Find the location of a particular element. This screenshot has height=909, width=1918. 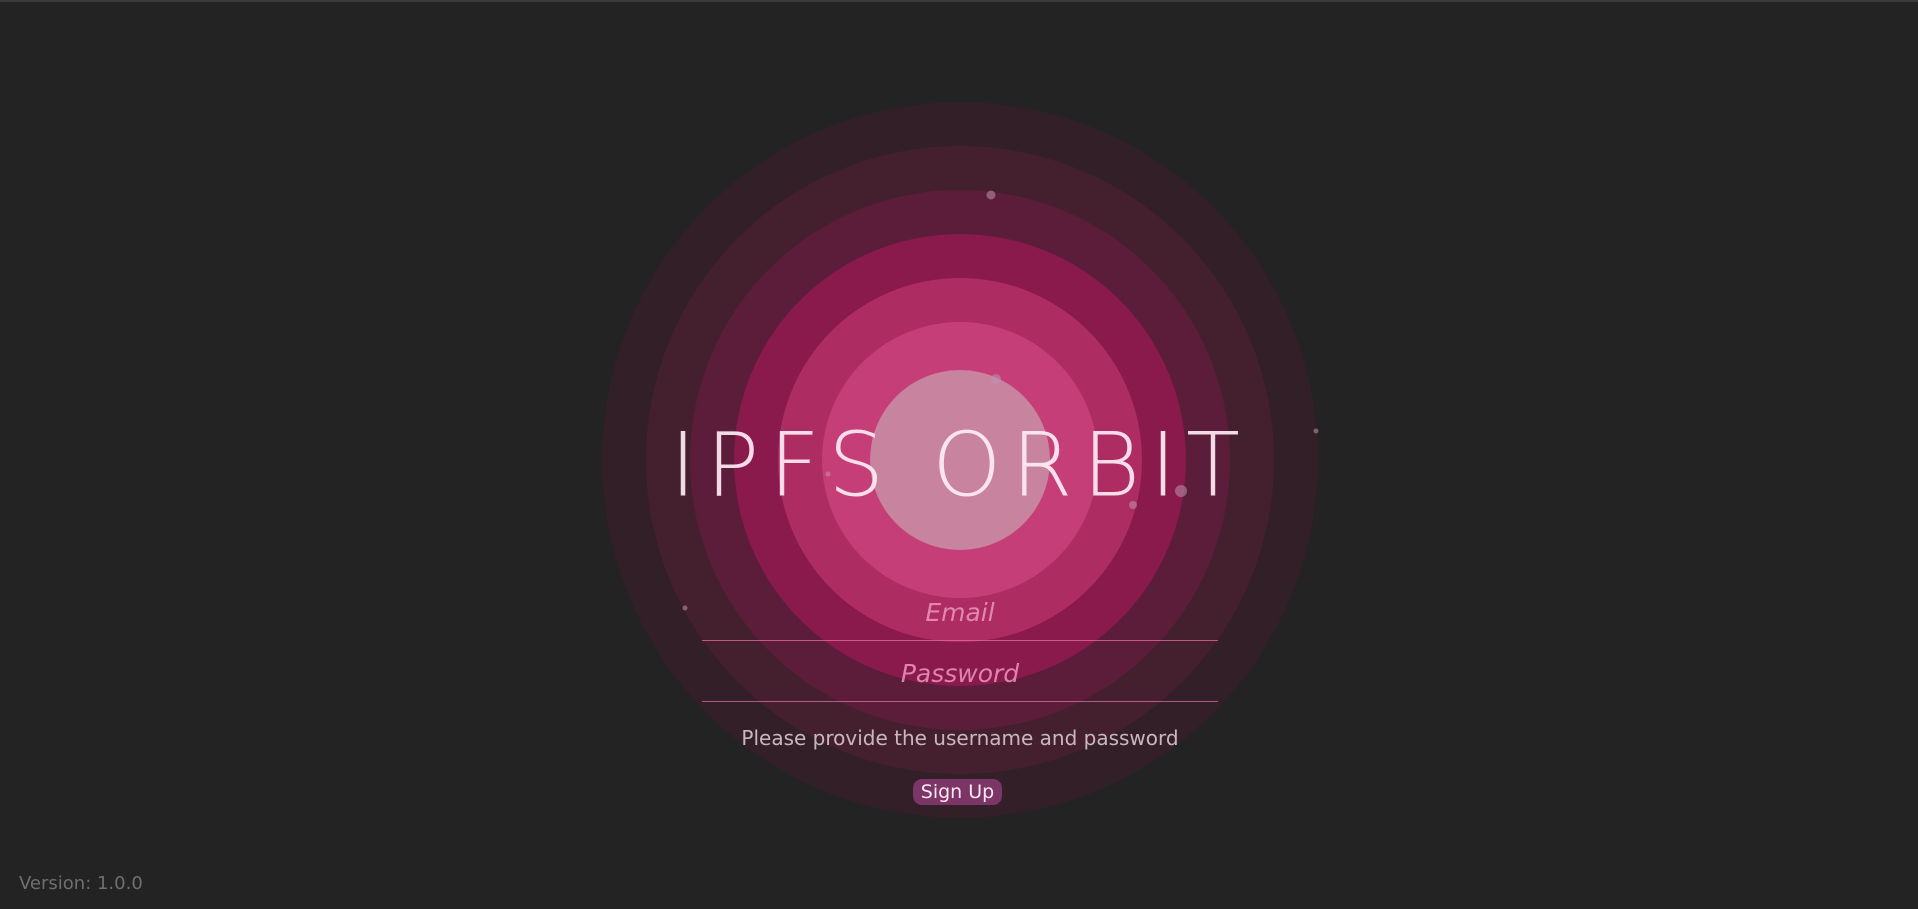

sign-up-button: Sign Up is located at coordinates (957, 792).